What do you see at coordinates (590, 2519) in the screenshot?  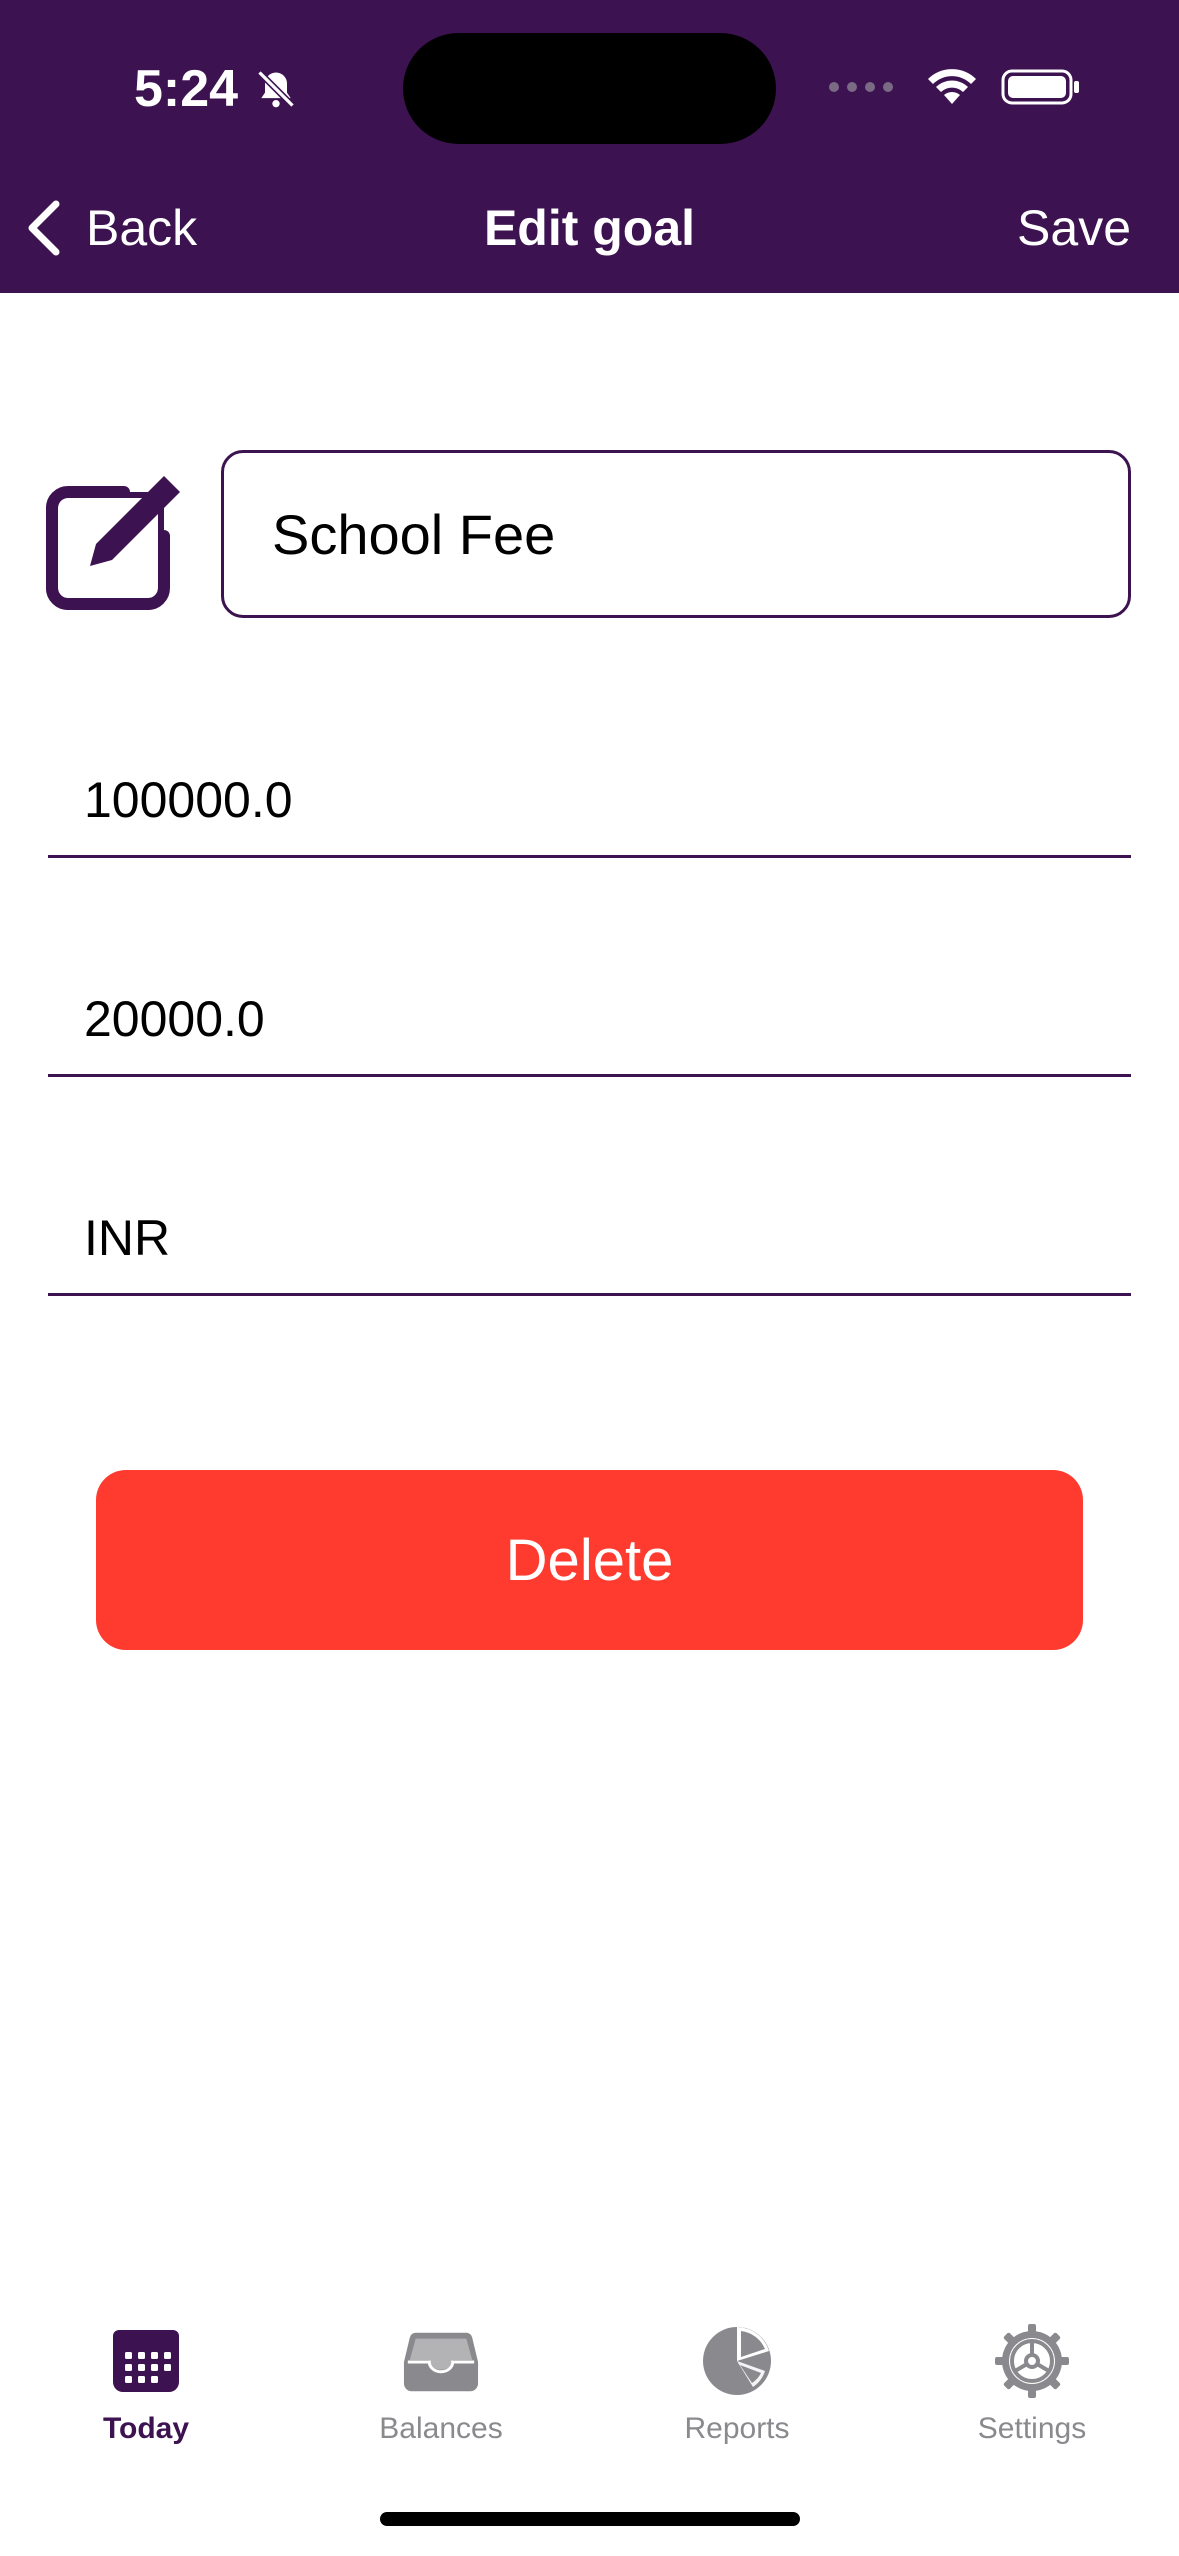 I see `home-indicator` at bounding box center [590, 2519].